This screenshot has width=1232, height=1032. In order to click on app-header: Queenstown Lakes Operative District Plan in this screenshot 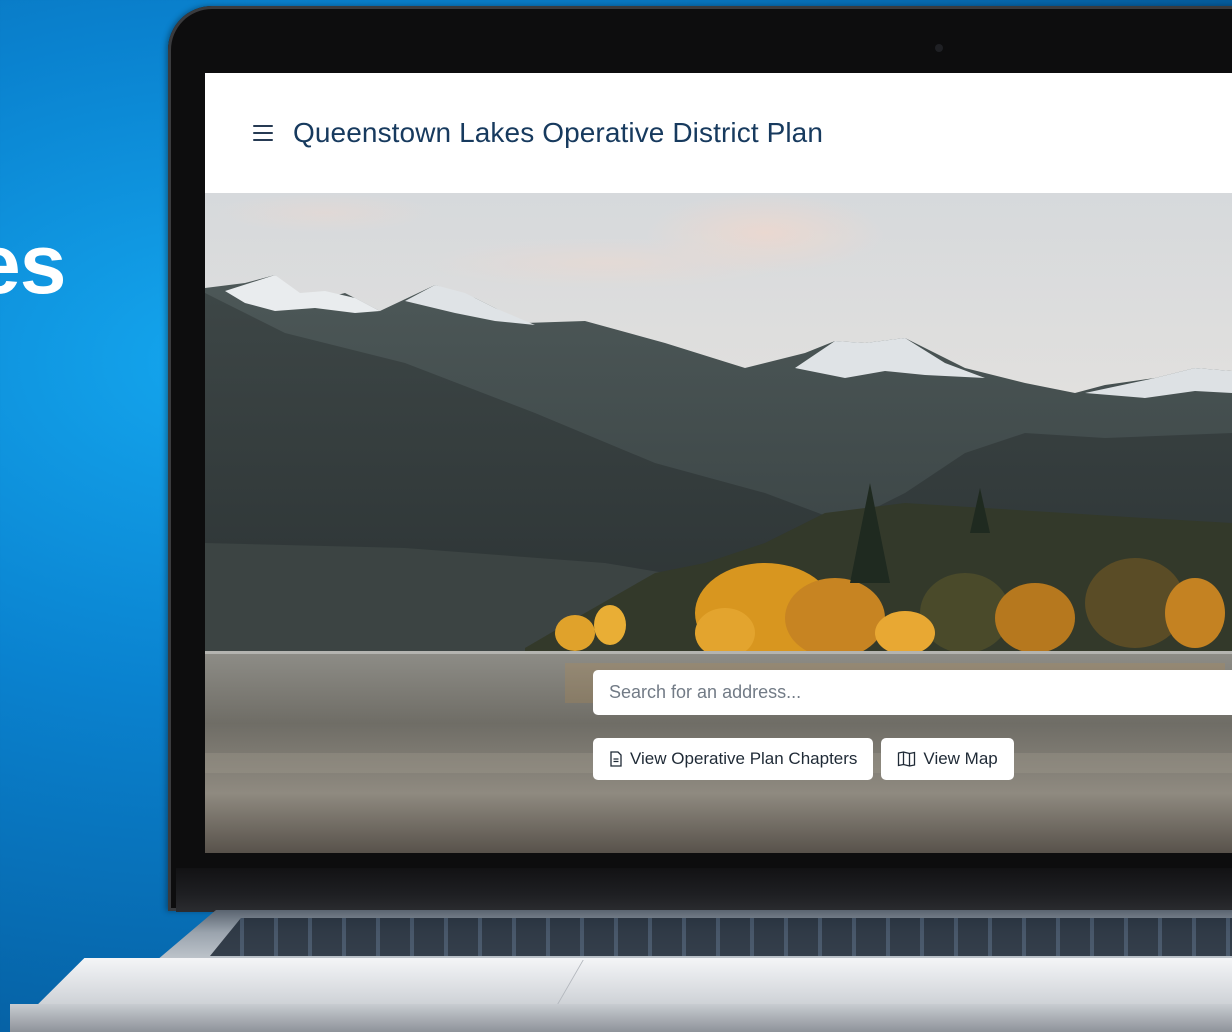, I will do `click(718, 133)`.